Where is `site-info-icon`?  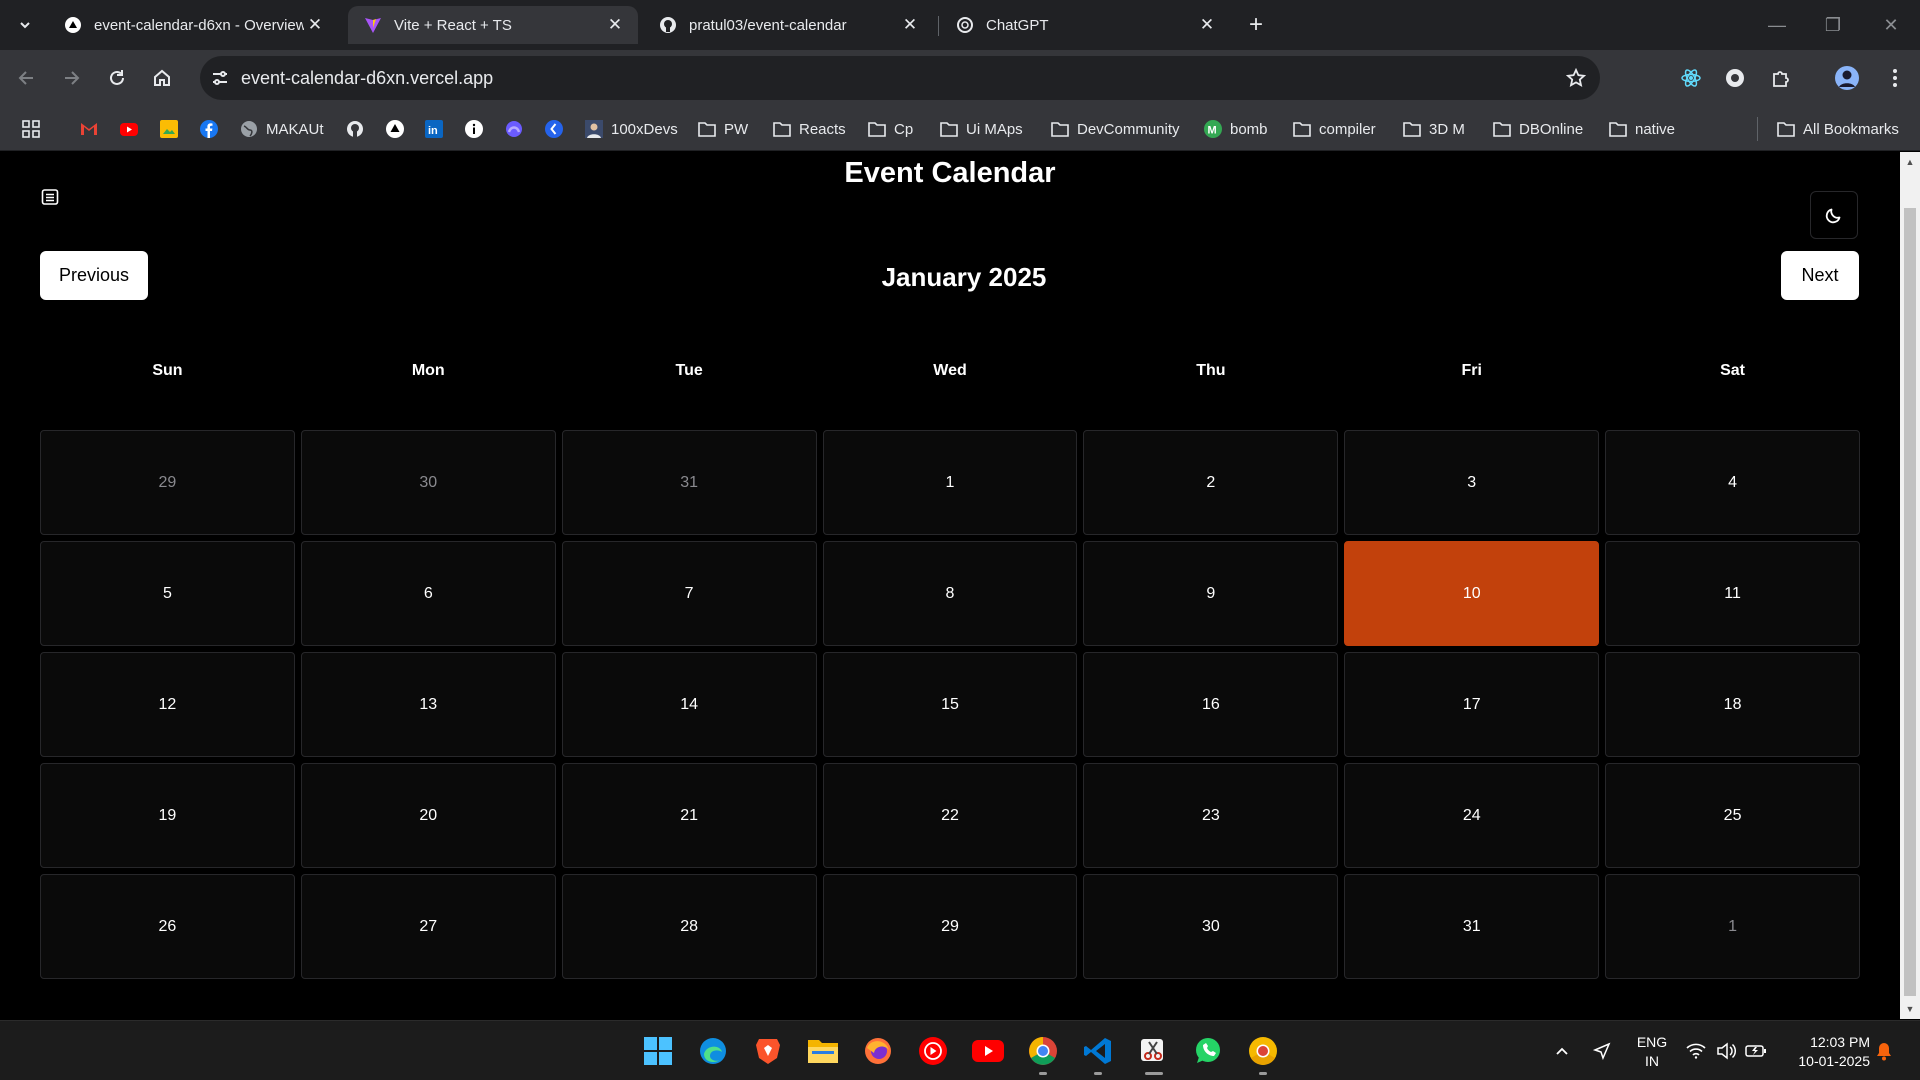
site-info-icon is located at coordinates (220, 78).